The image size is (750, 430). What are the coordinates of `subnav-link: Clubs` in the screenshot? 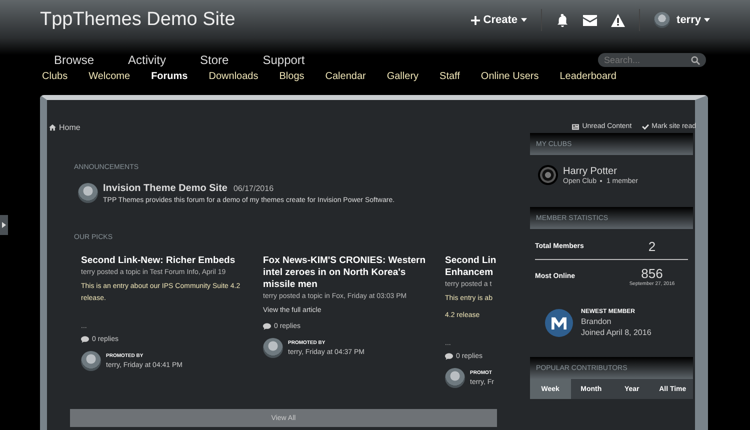 It's located at (55, 76).